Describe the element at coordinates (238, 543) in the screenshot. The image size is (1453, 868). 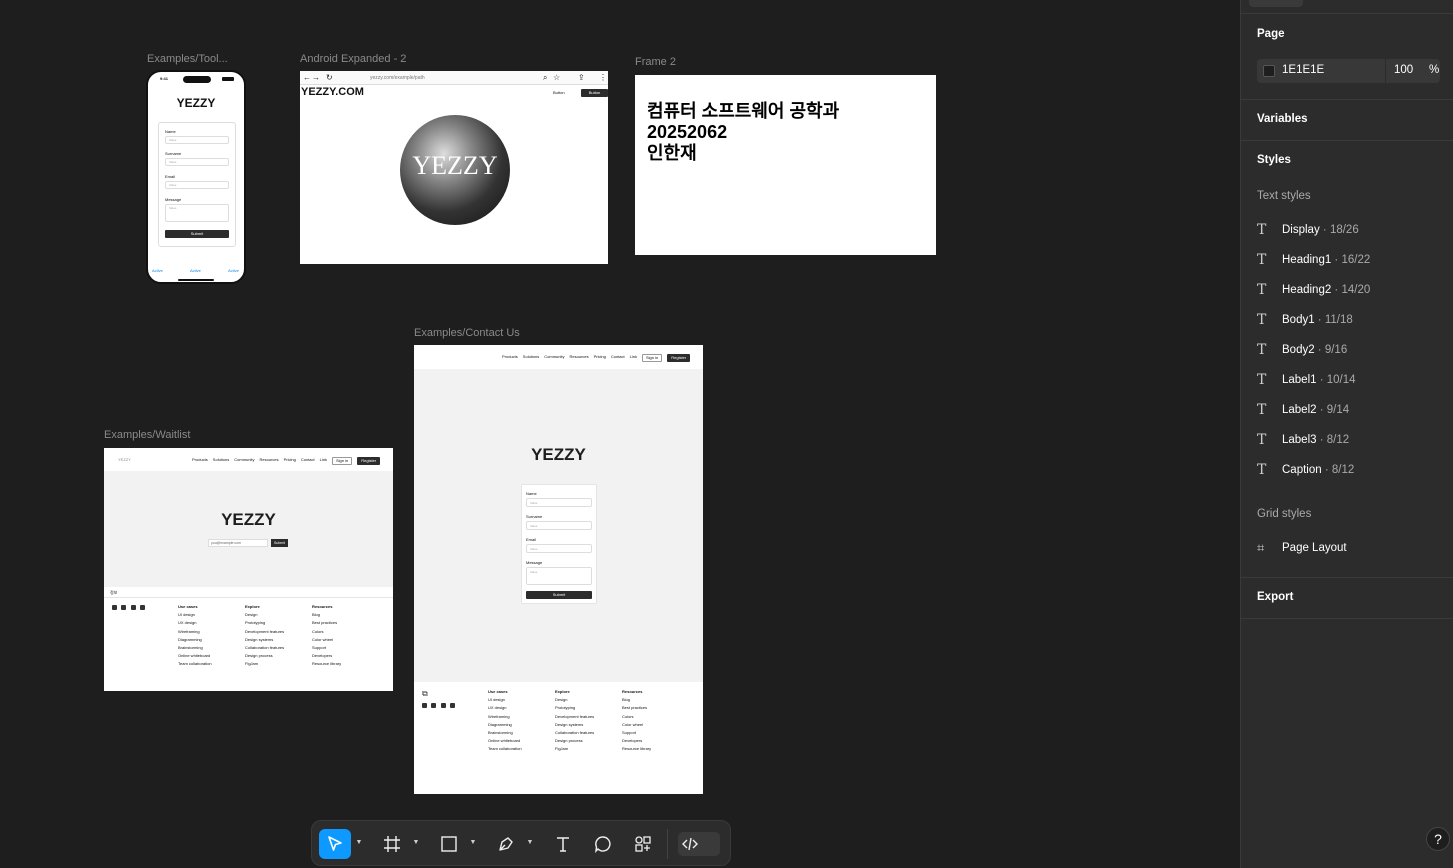
I see `email-input: you@example.com` at that location.